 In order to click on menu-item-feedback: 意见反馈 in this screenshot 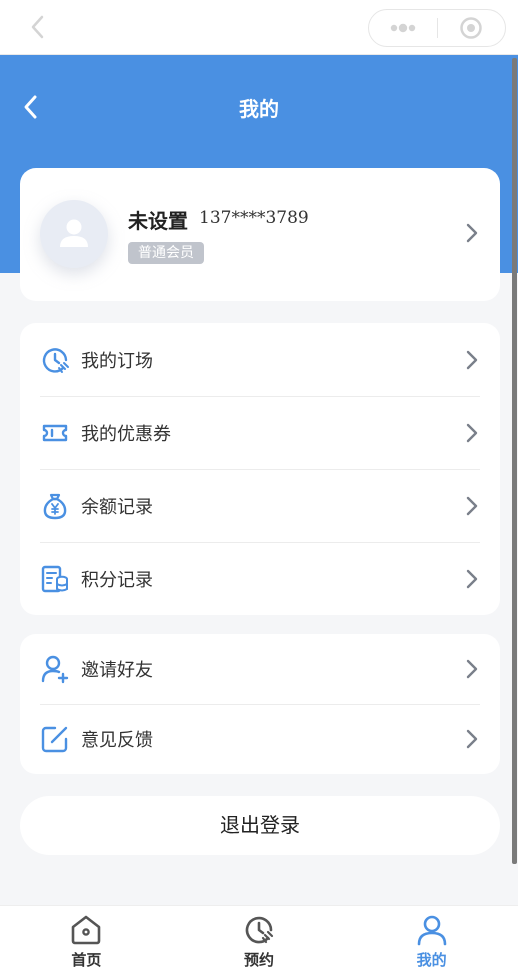, I will do `click(260, 739)`.